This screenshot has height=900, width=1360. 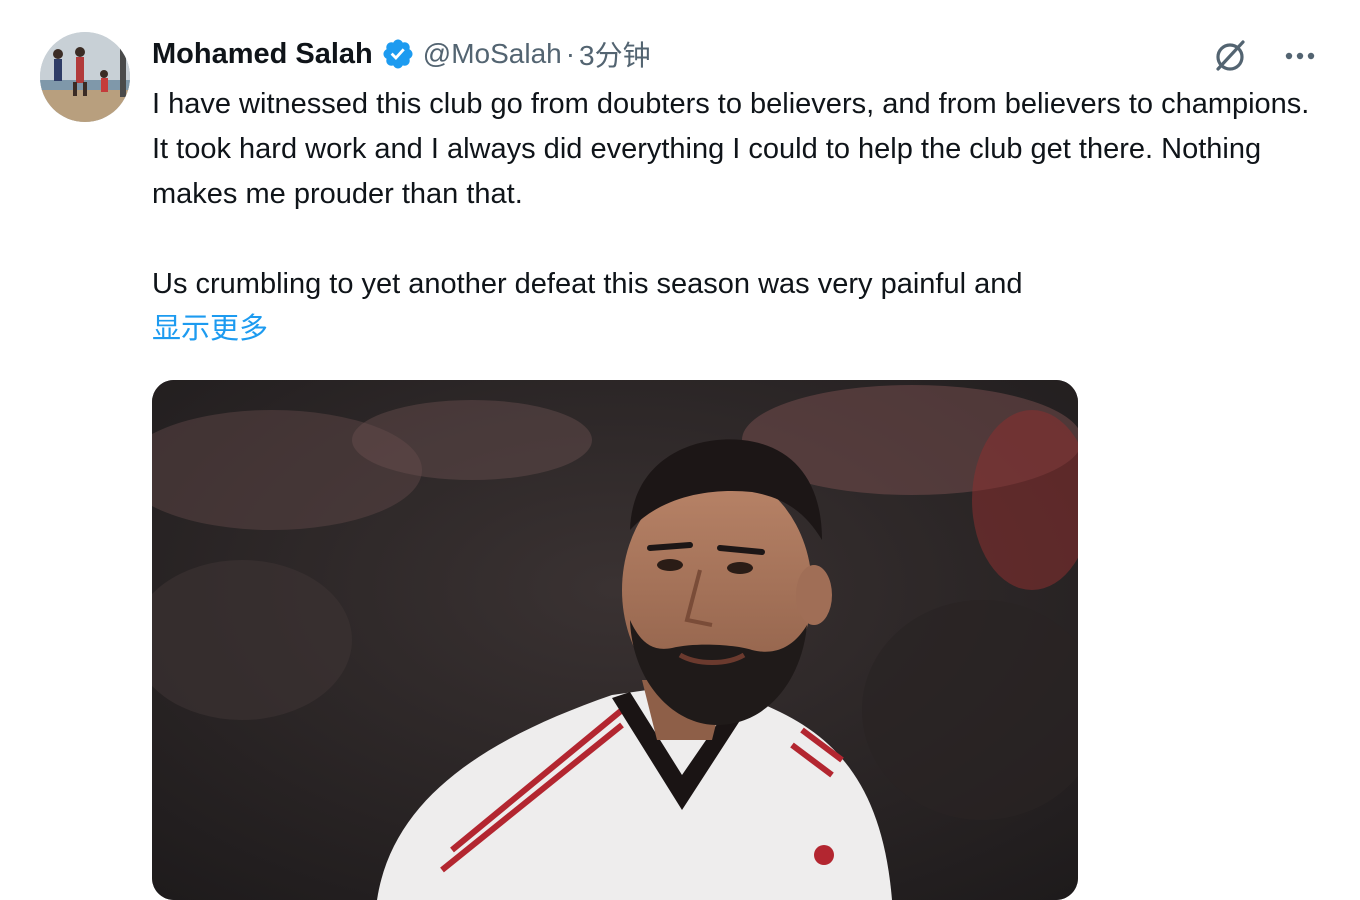 I want to click on avatar, so click(x=85, y=77).